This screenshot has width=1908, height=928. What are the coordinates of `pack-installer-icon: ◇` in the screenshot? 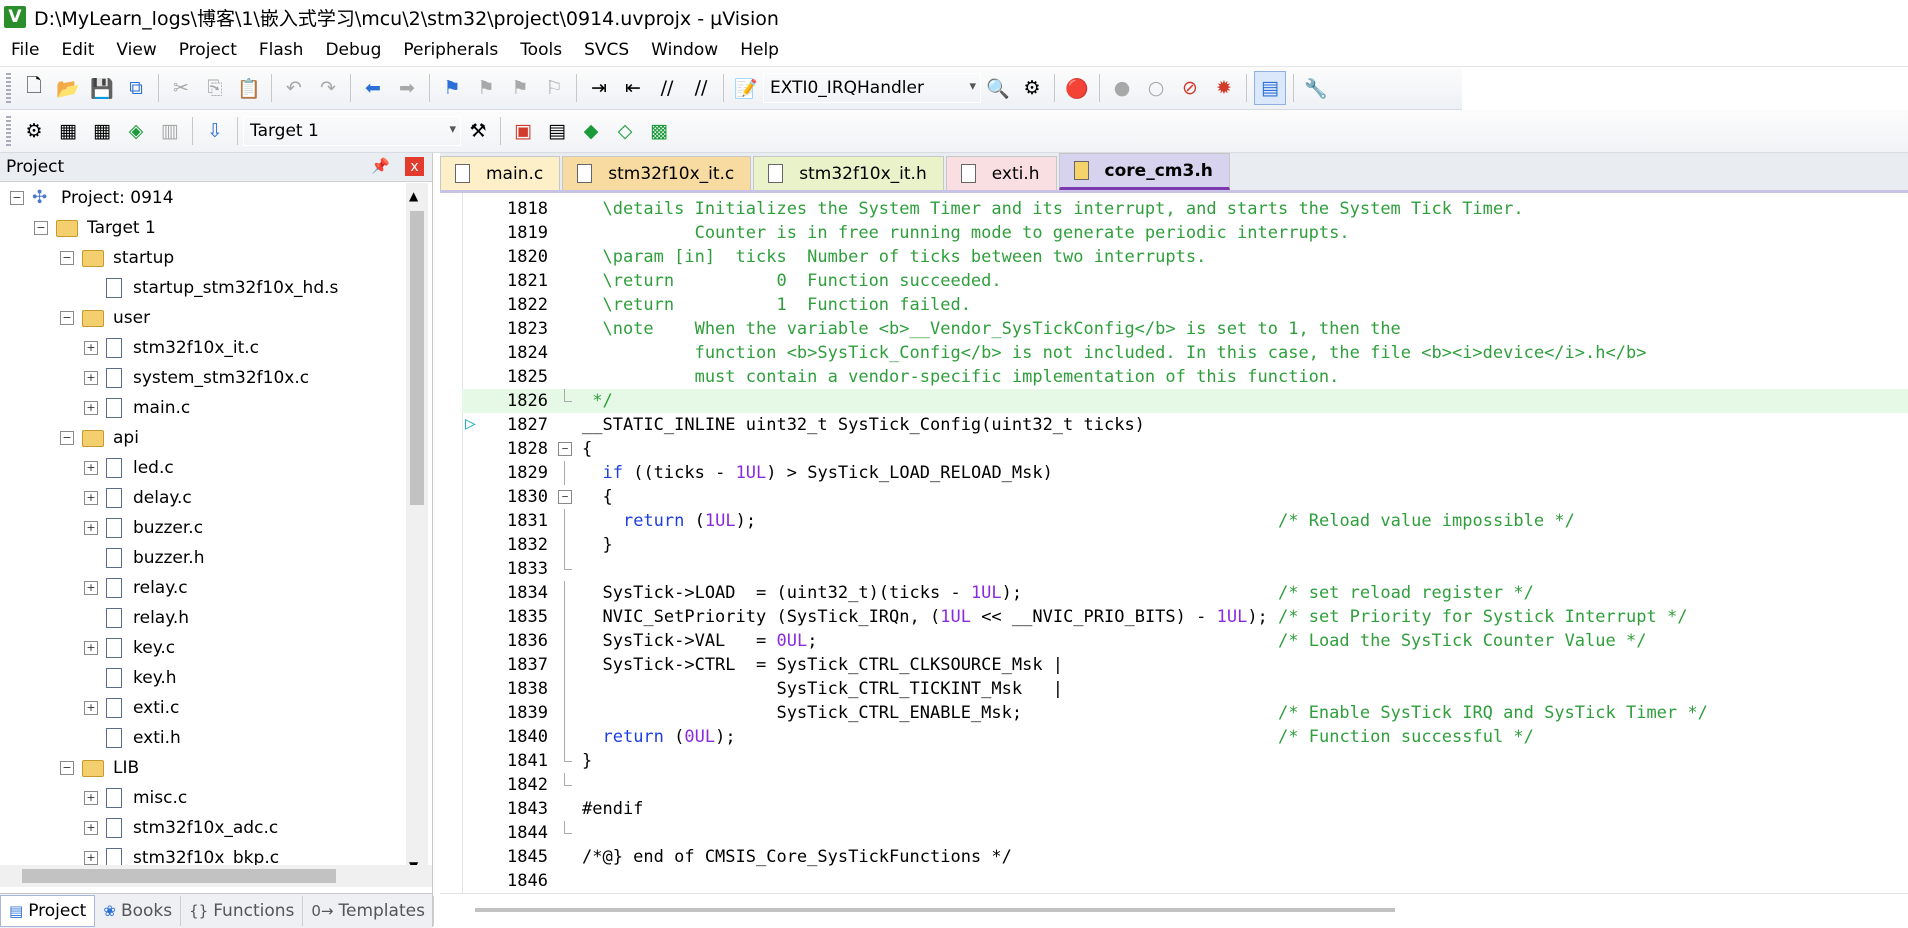 It's located at (625, 131).